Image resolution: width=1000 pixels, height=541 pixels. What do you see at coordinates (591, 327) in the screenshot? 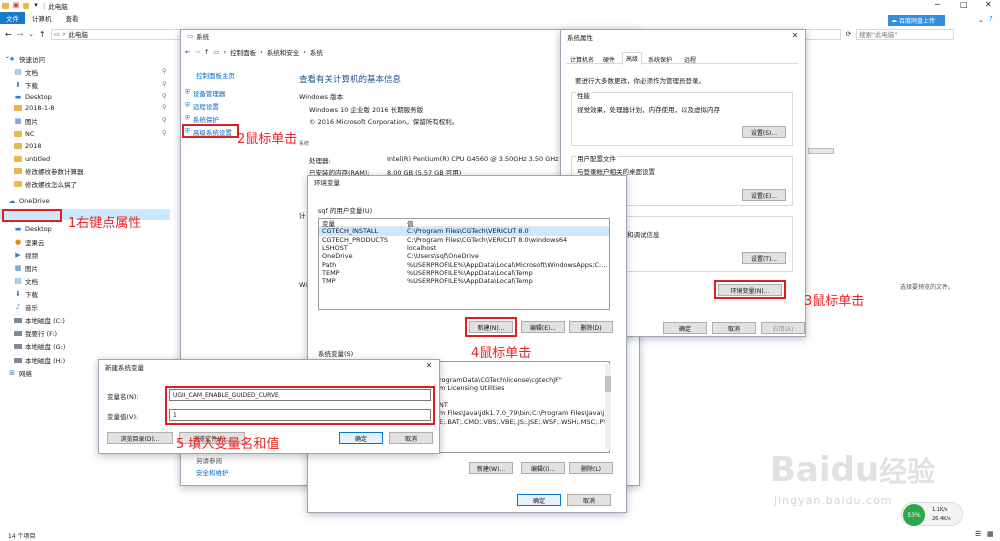
I see `user-delete-button: 删除(D)` at bounding box center [591, 327].